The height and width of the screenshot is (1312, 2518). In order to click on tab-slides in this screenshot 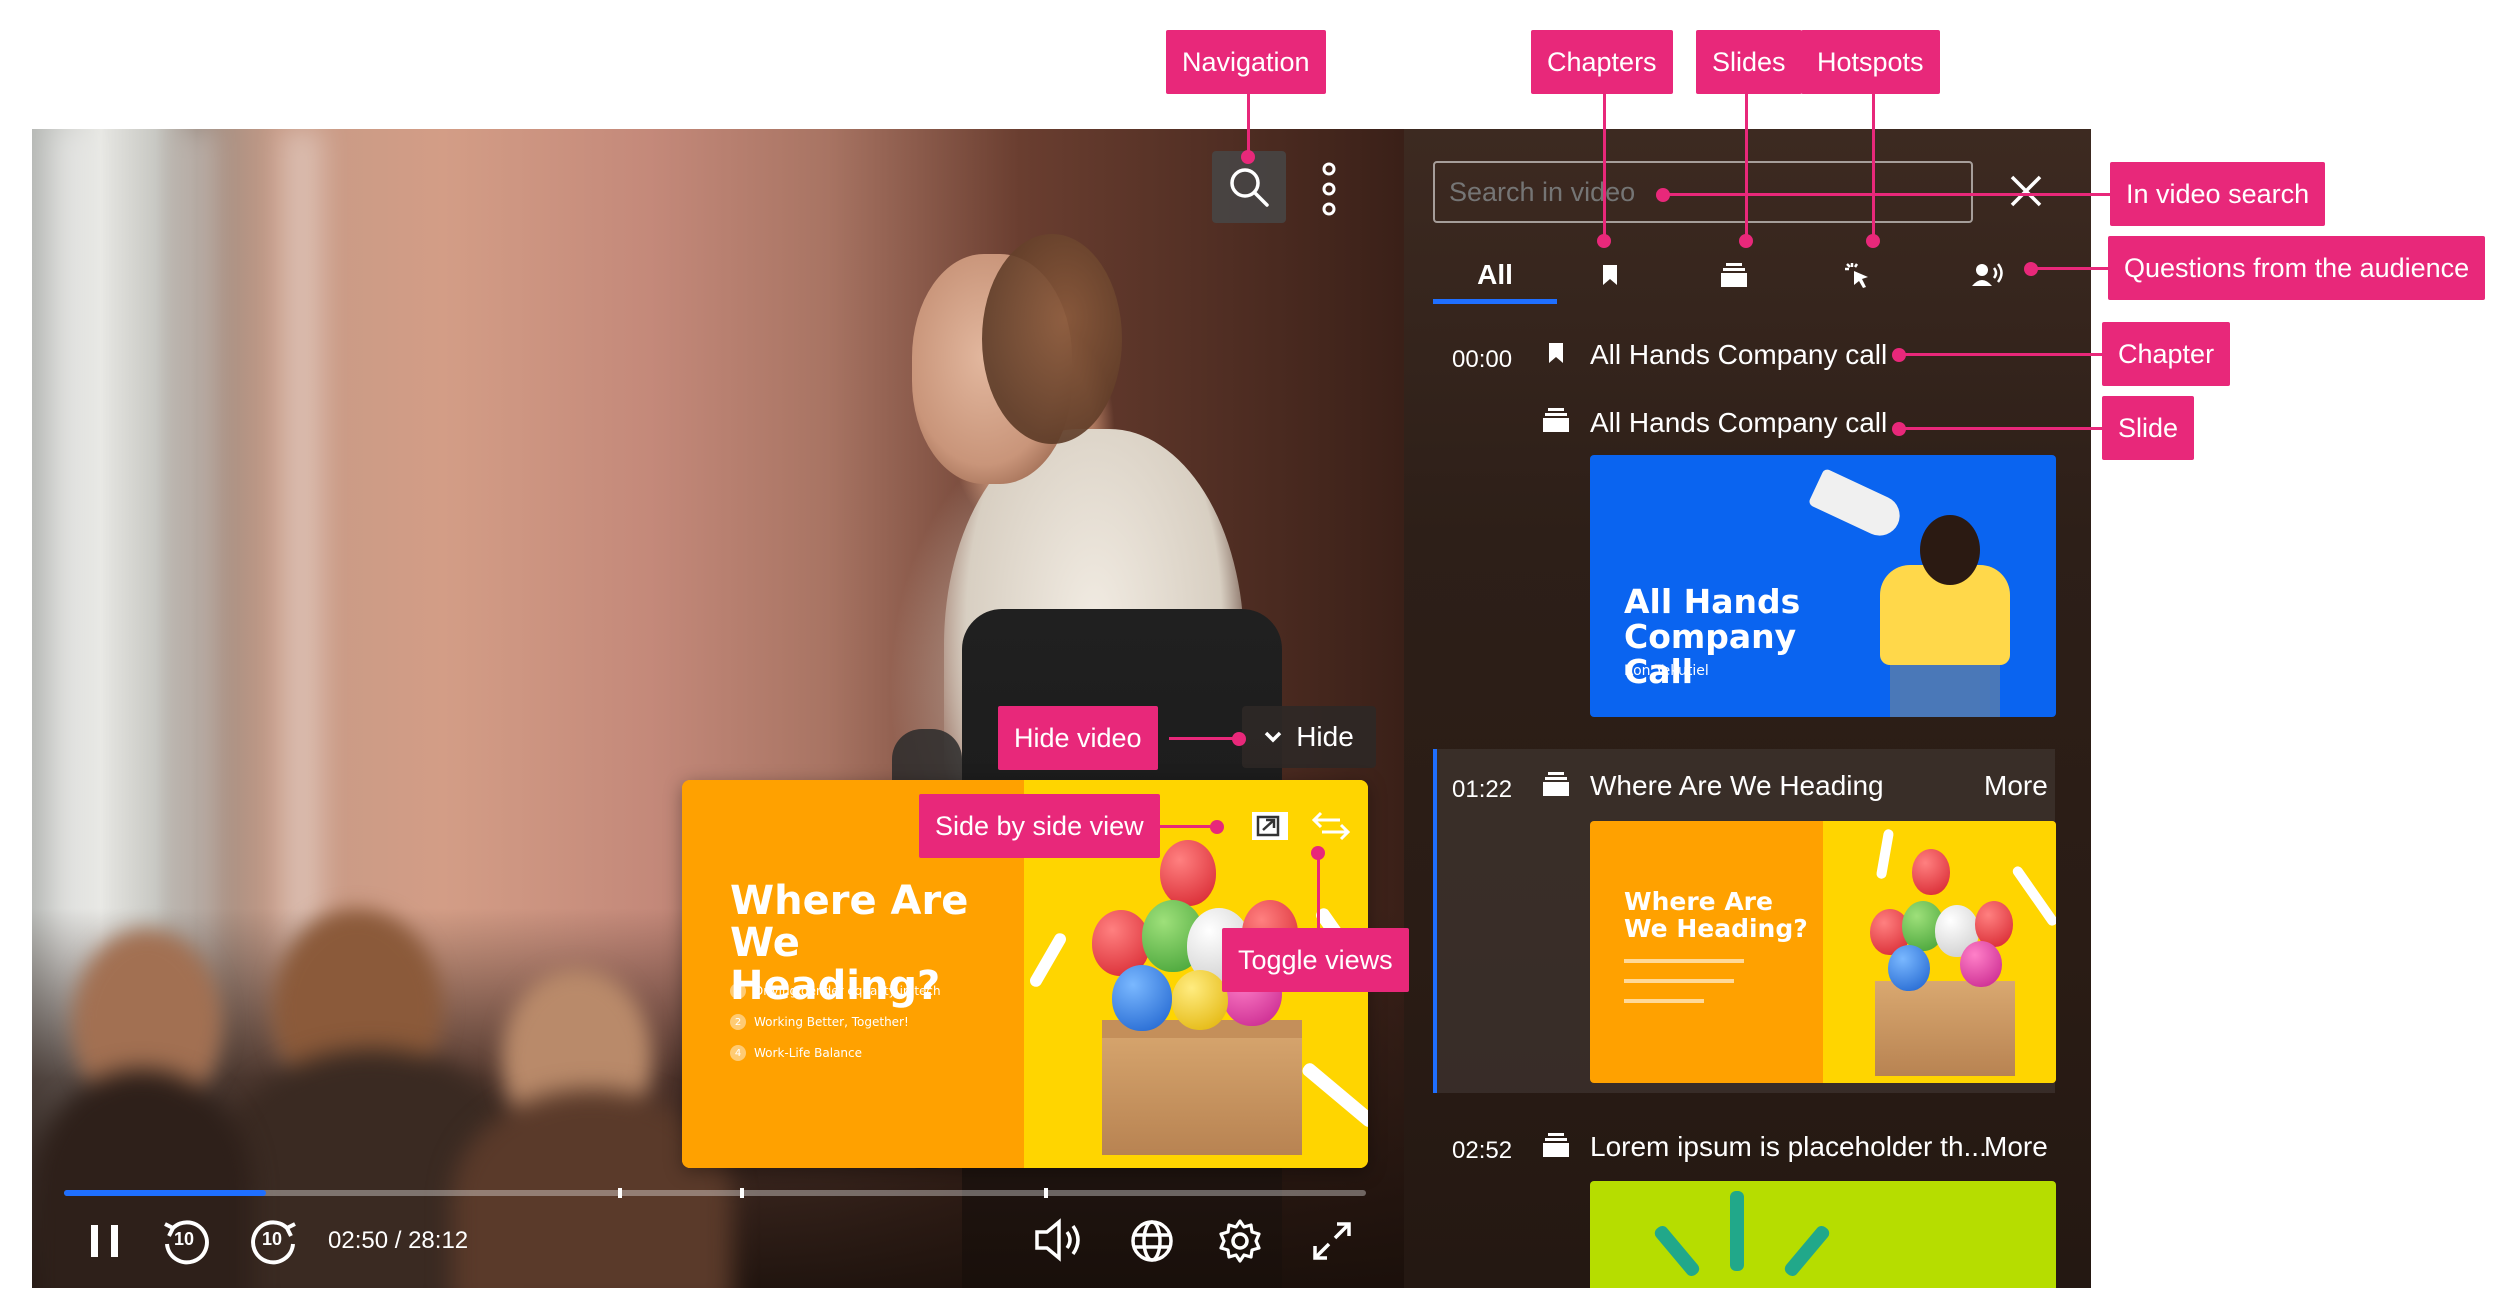, I will do `click(1734, 275)`.